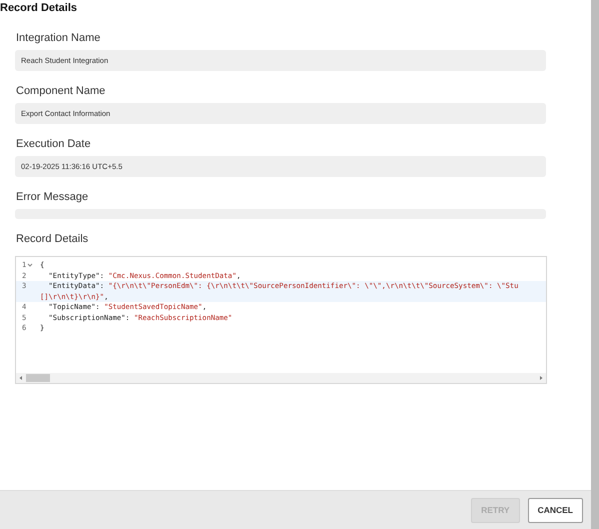  Describe the element at coordinates (281, 378) in the screenshot. I see `horizontal-scrollbar` at that location.